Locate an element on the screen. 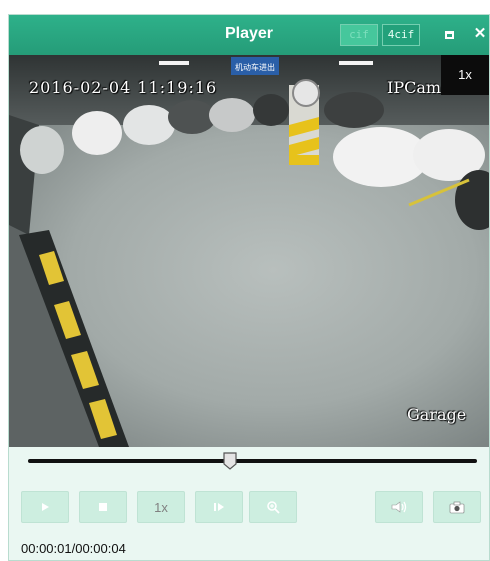 The image size is (490, 561). audio-icon is located at coordinates (399, 507).